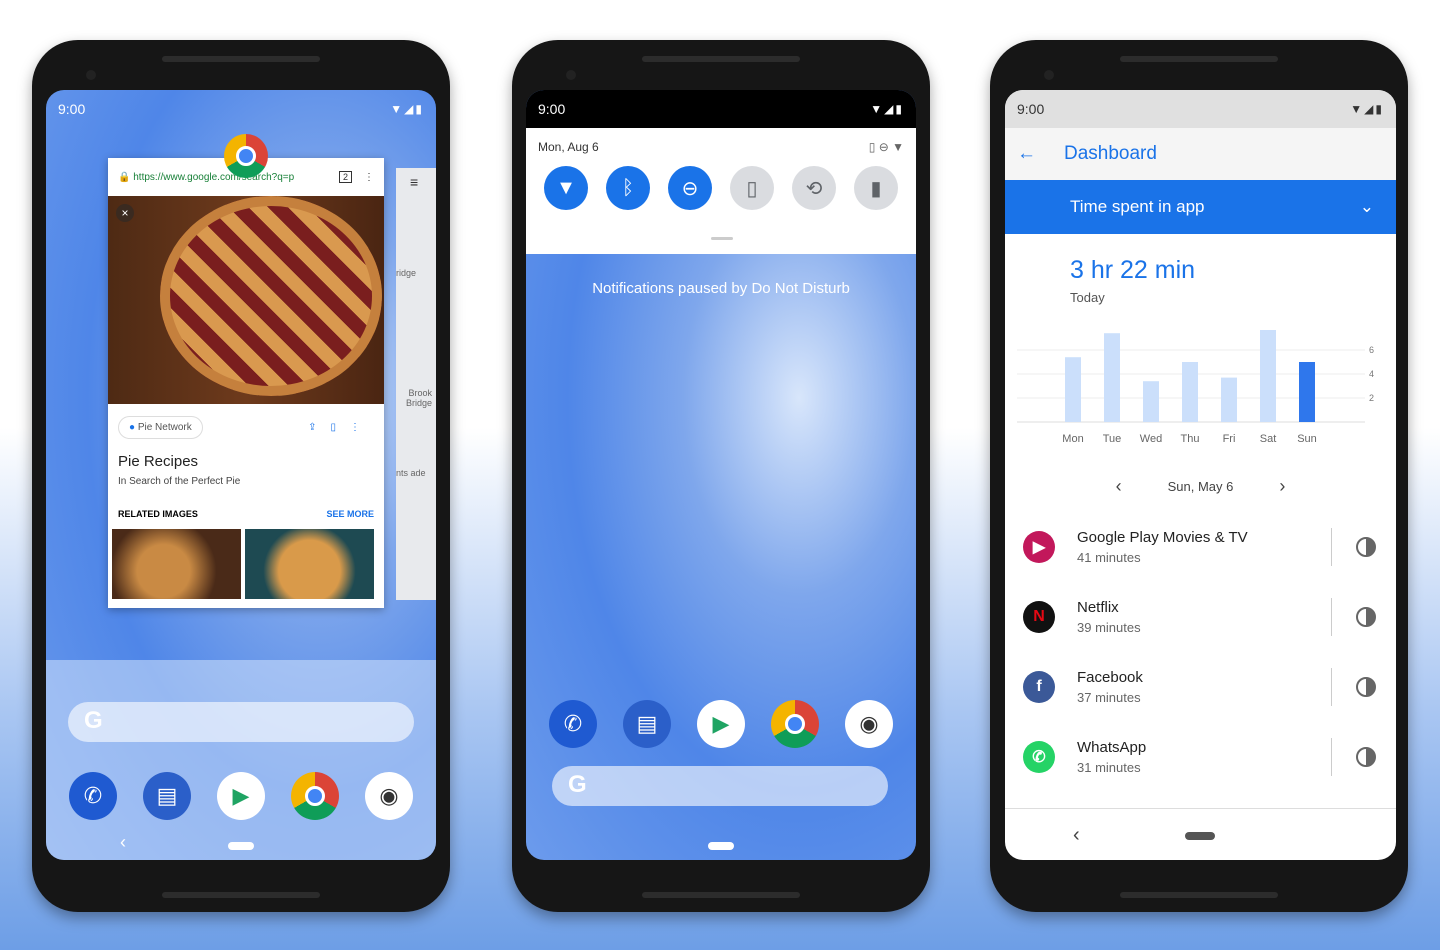  I want to click on y-tick-label: 8, so click(1371, 330).